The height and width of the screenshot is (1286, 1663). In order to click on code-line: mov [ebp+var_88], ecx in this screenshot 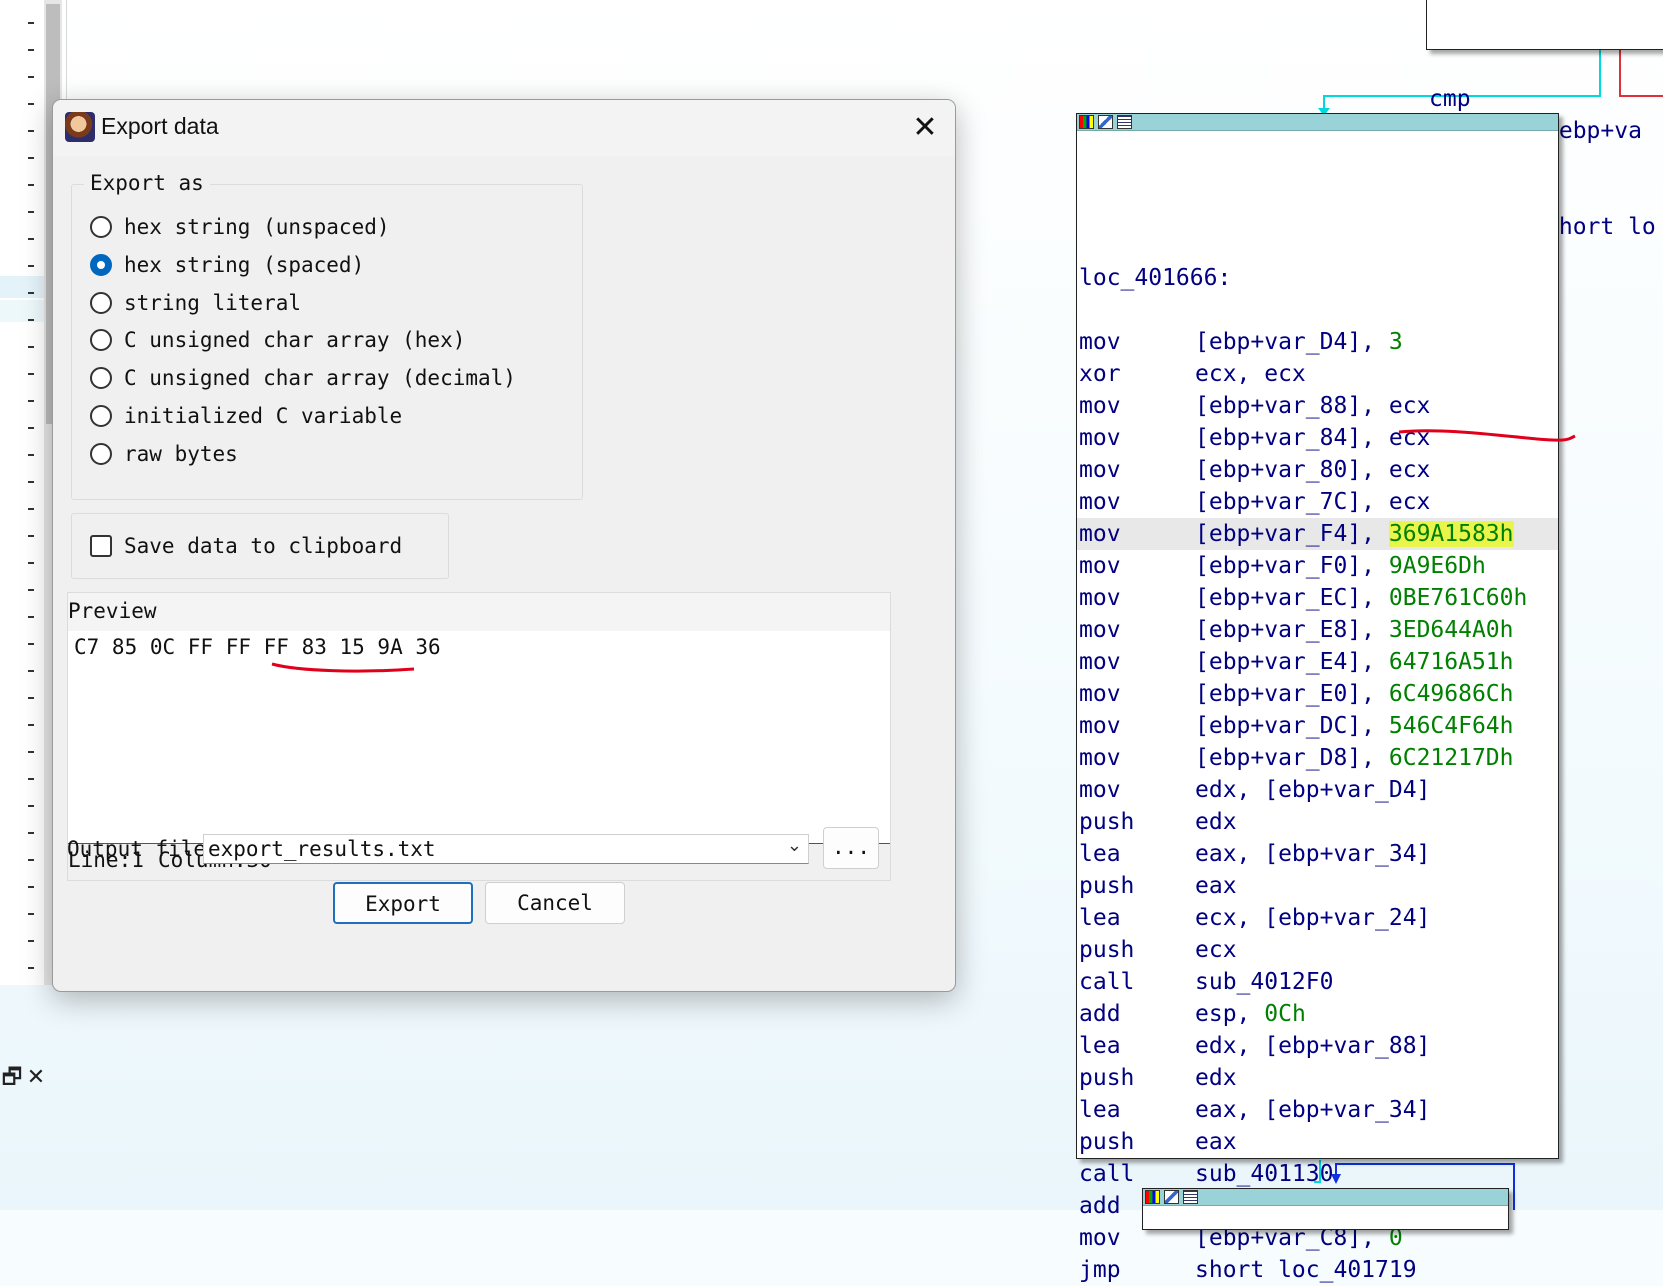, I will do `click(1317, 406)`.